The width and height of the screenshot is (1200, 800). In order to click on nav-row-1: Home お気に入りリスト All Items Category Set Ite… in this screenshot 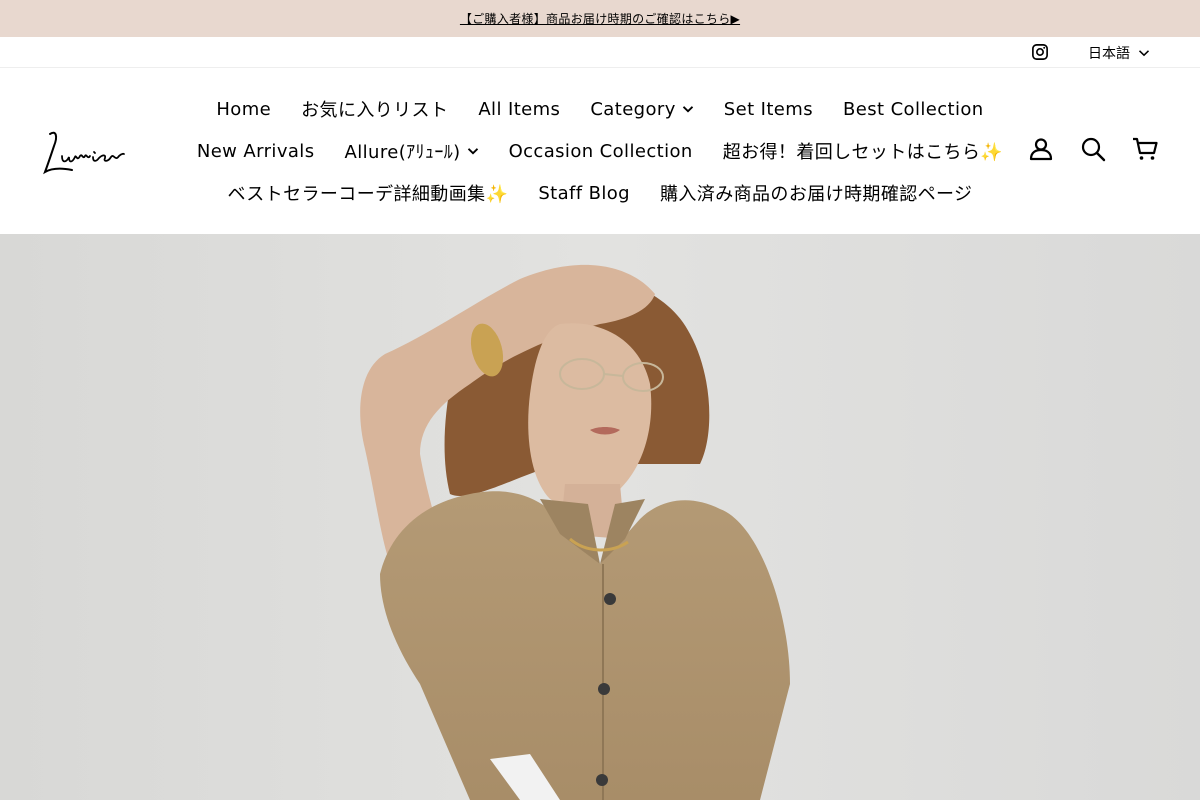, I will do `click(600, 109)`.